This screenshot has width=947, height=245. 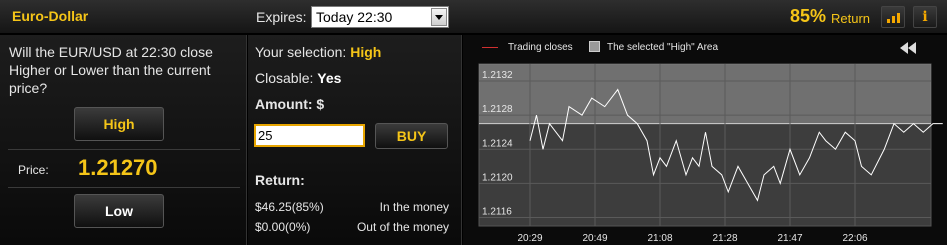 I want to click on closable-value: Yes, so click(x=329, y=78).